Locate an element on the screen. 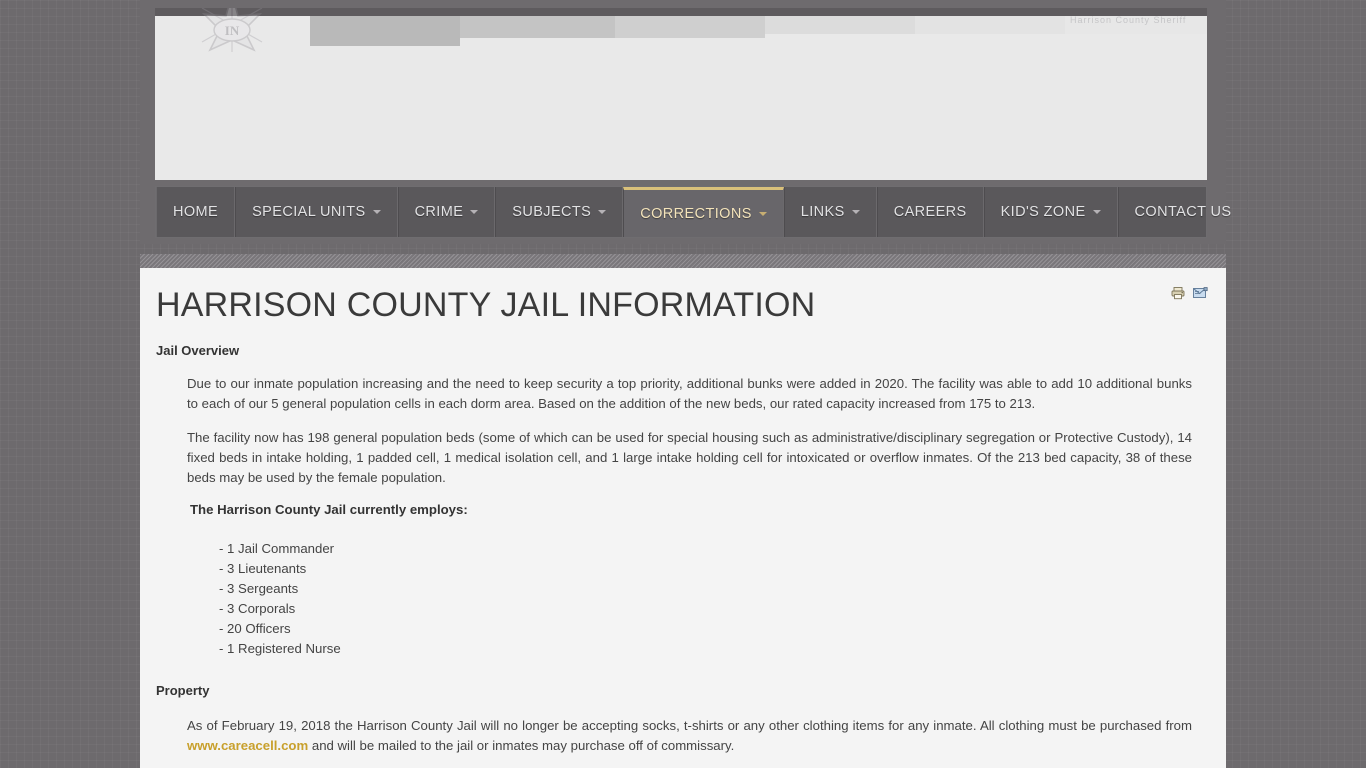  nav-item-label: CAREERS is located at coordinates (930, 212).